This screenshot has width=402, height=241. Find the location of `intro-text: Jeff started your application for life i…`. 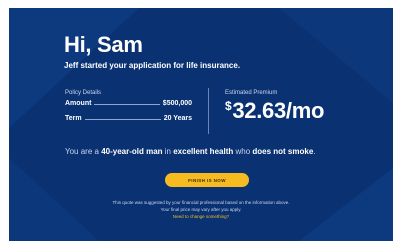

intro-text: Jeff started your application for life i… is located at coordinates (152, 65).